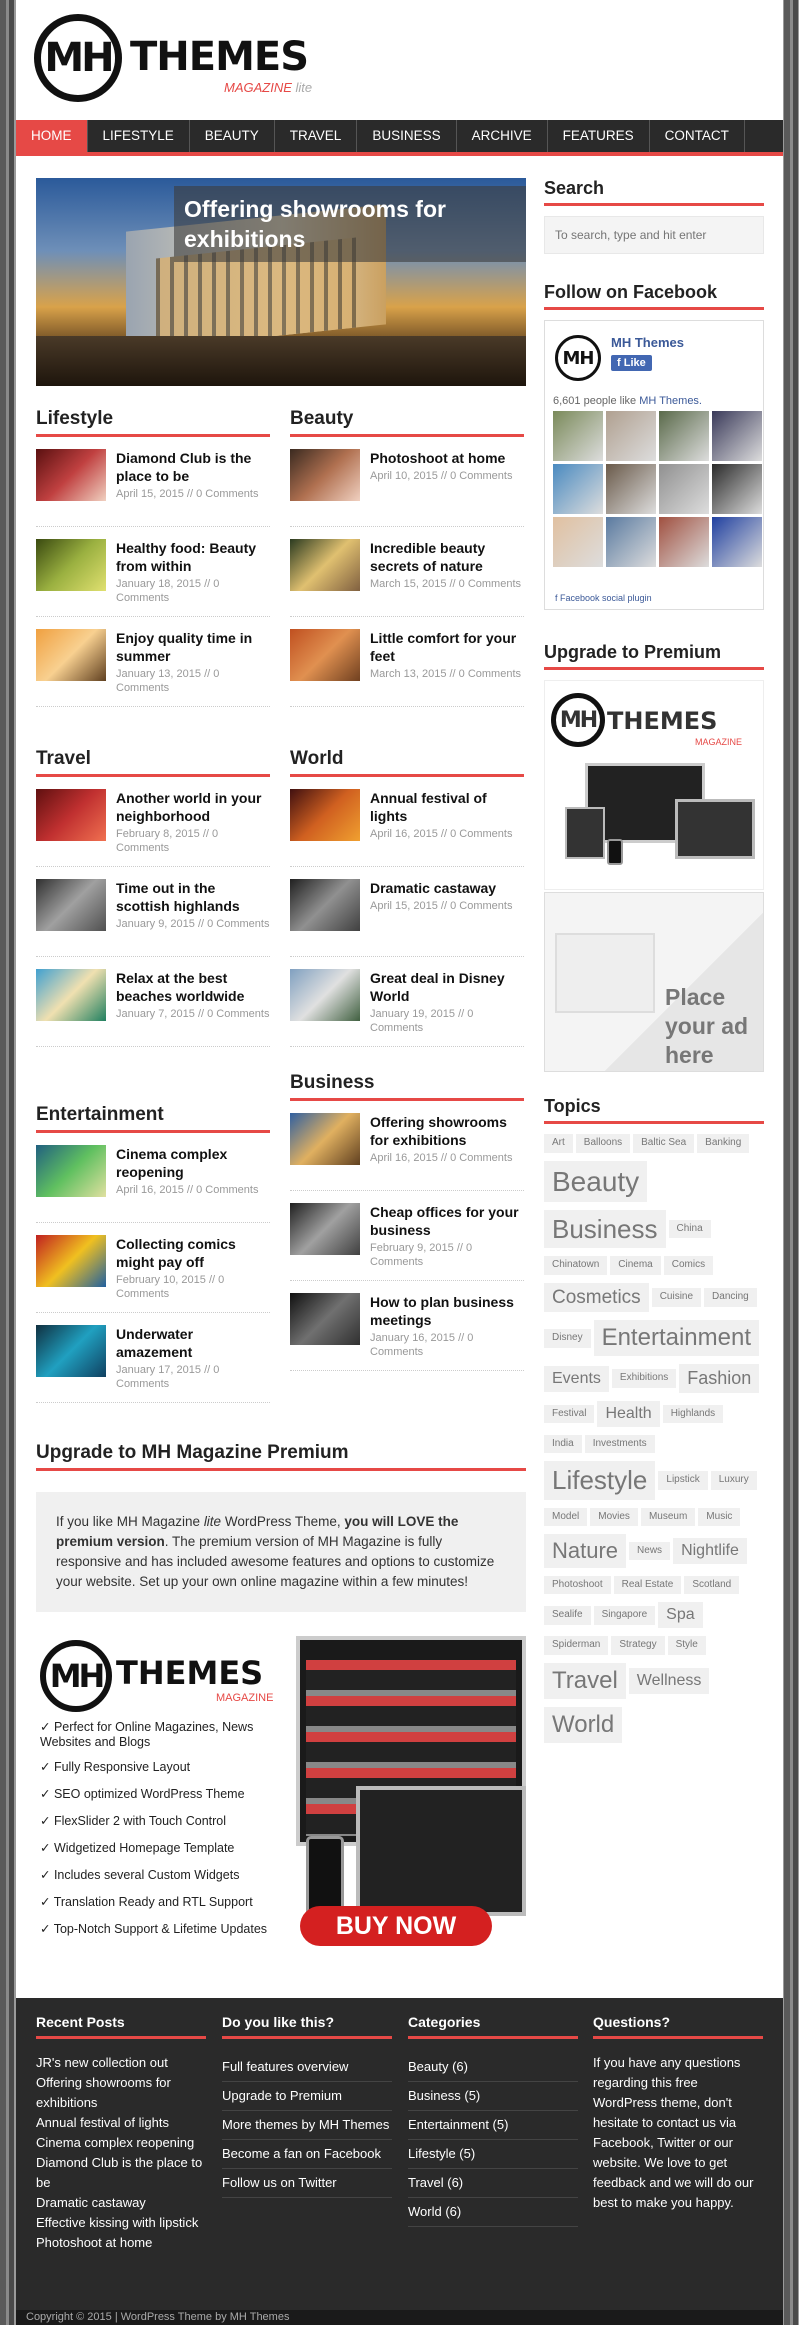  I want to click on footer-like-link: Become a fan on Facebook, so click(307, 2154).